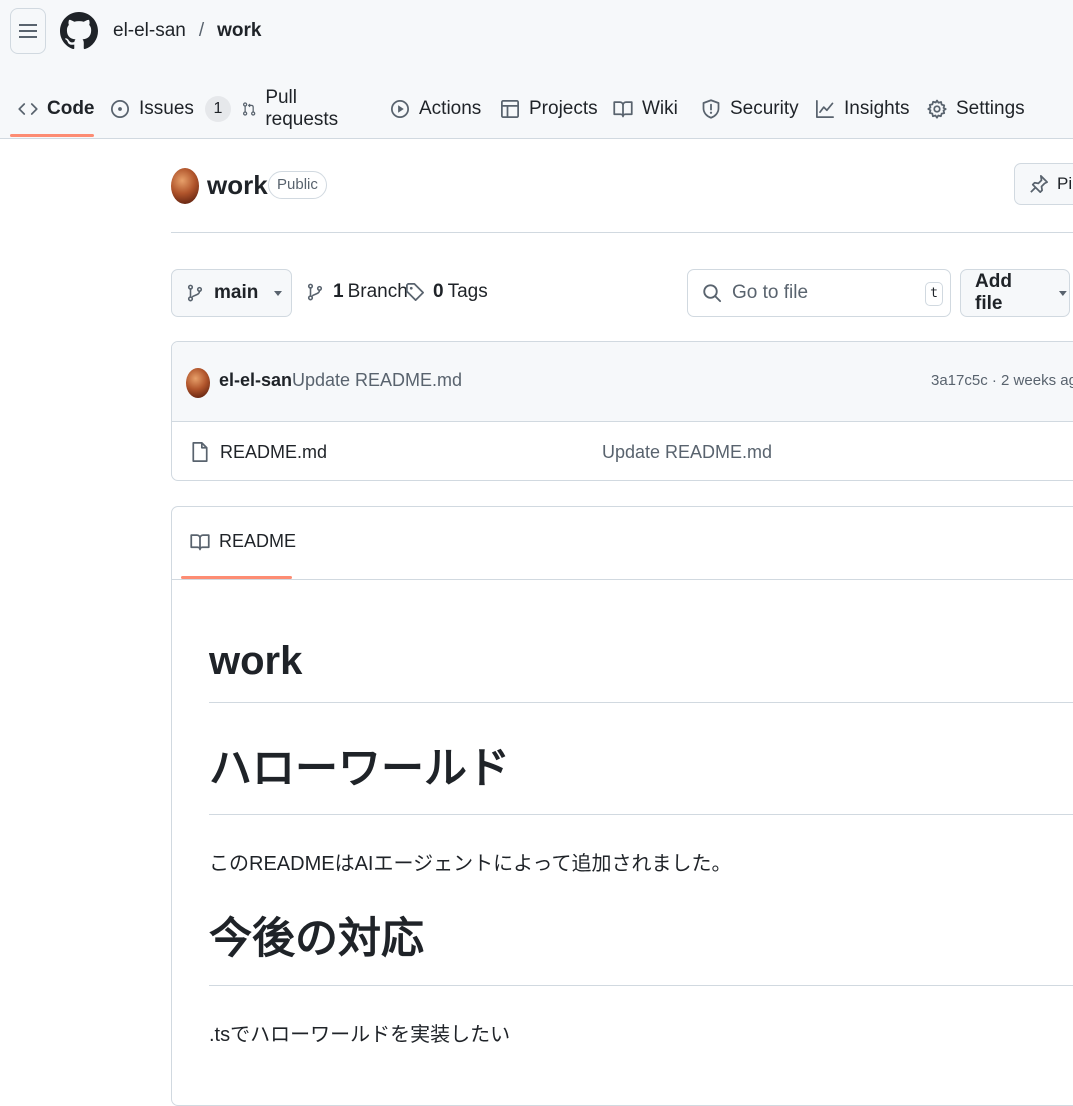 The image size is (1073, 1106). I want to click on pin-icon, so click(1039, 184).